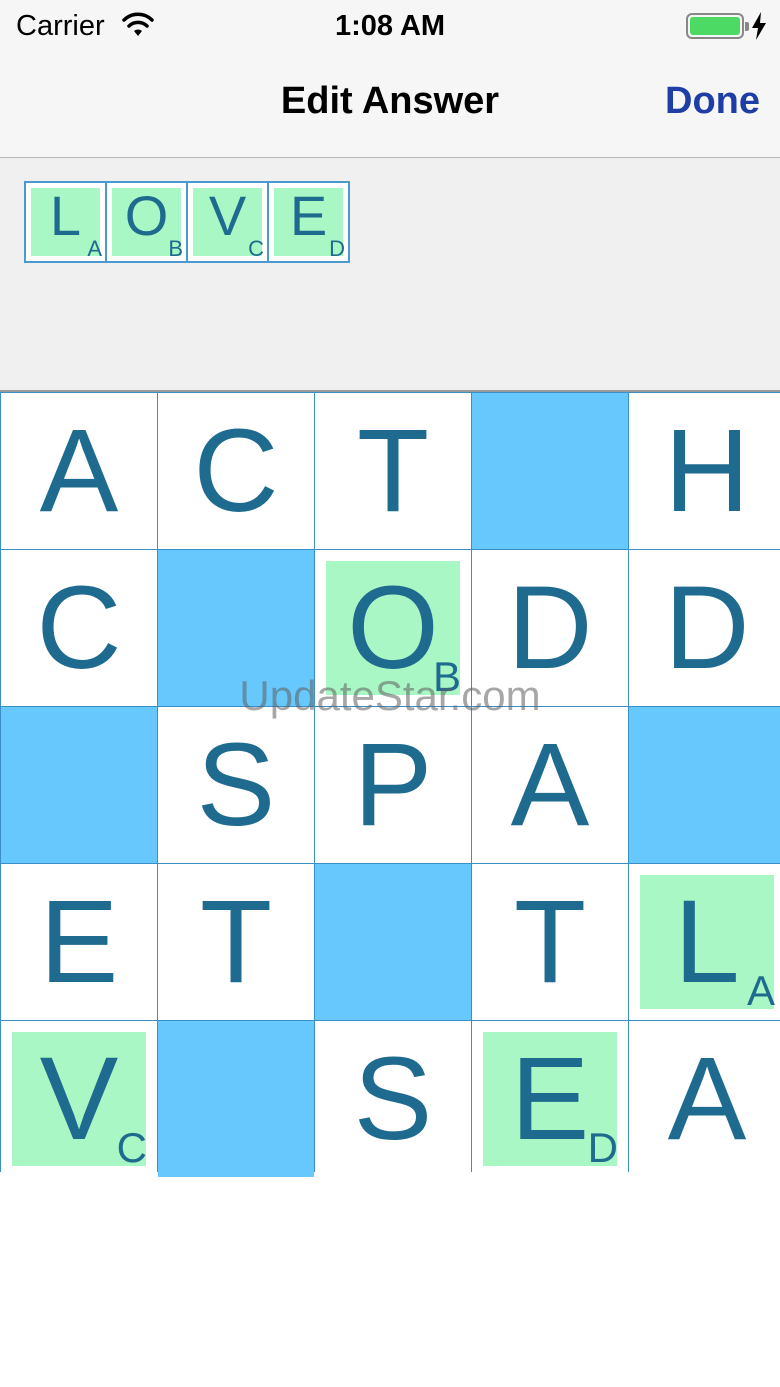  I want to click on battery-icon, so click(717, 26).